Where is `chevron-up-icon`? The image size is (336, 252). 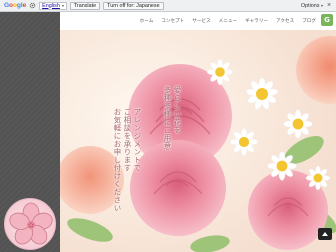
chevron-up-icon is located at coordinates (325, 234).